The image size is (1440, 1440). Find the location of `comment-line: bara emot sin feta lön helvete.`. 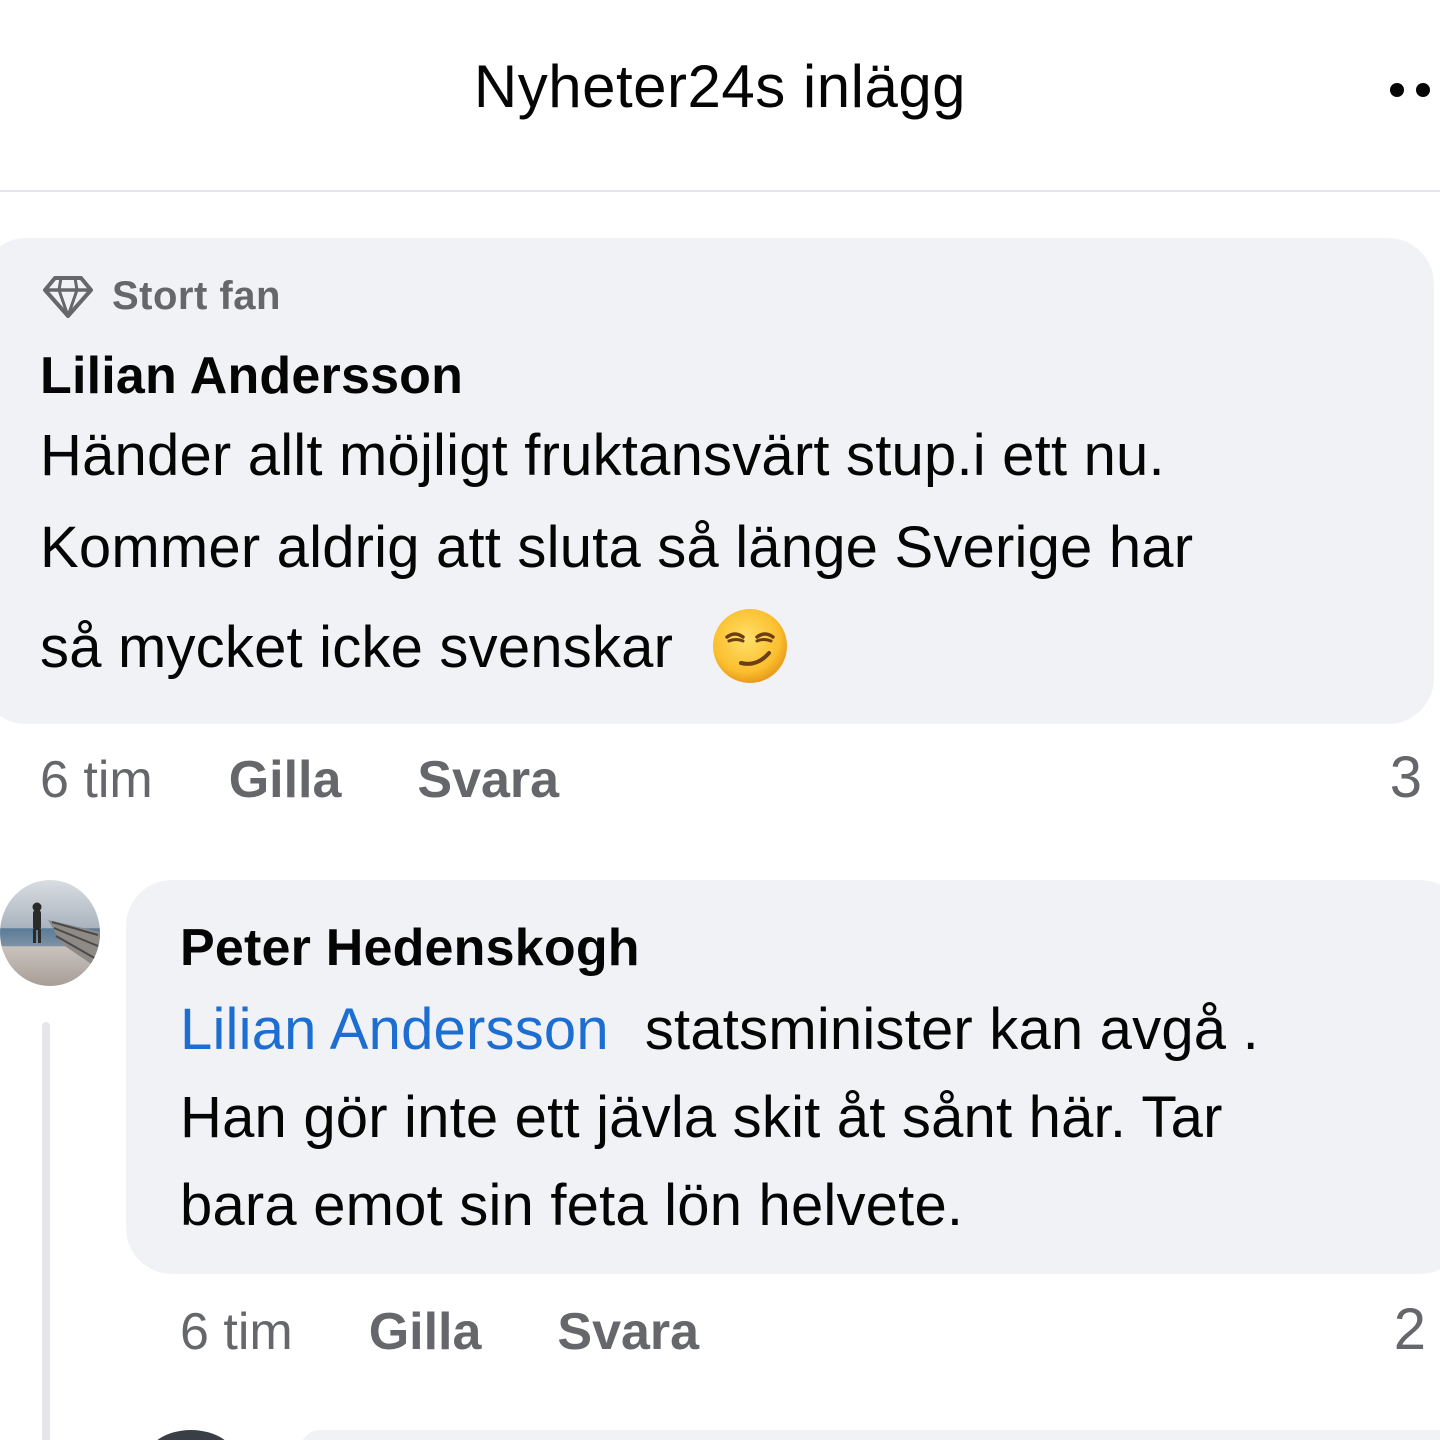

comment-line: bara emot sin feta lön helvete. is located at coordinates (572, 1205).